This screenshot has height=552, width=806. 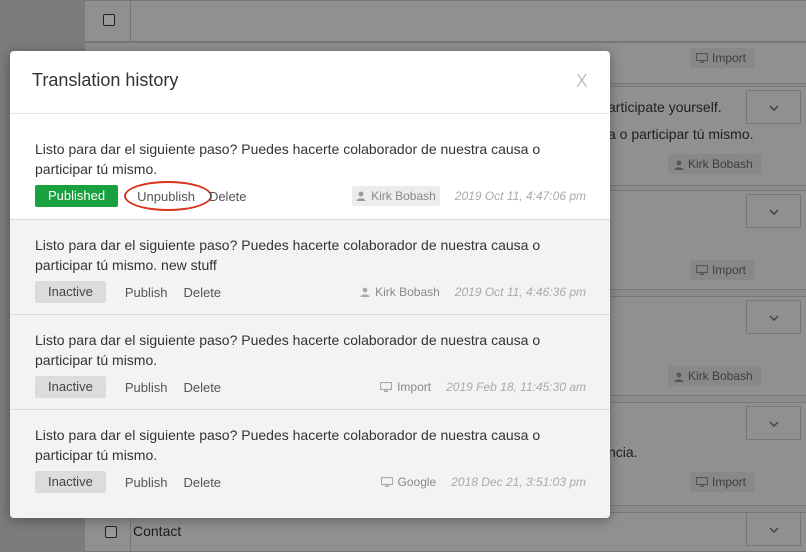 I want to click on entry-actions: Published Unpublish Delete, so click(x=141, y=195).